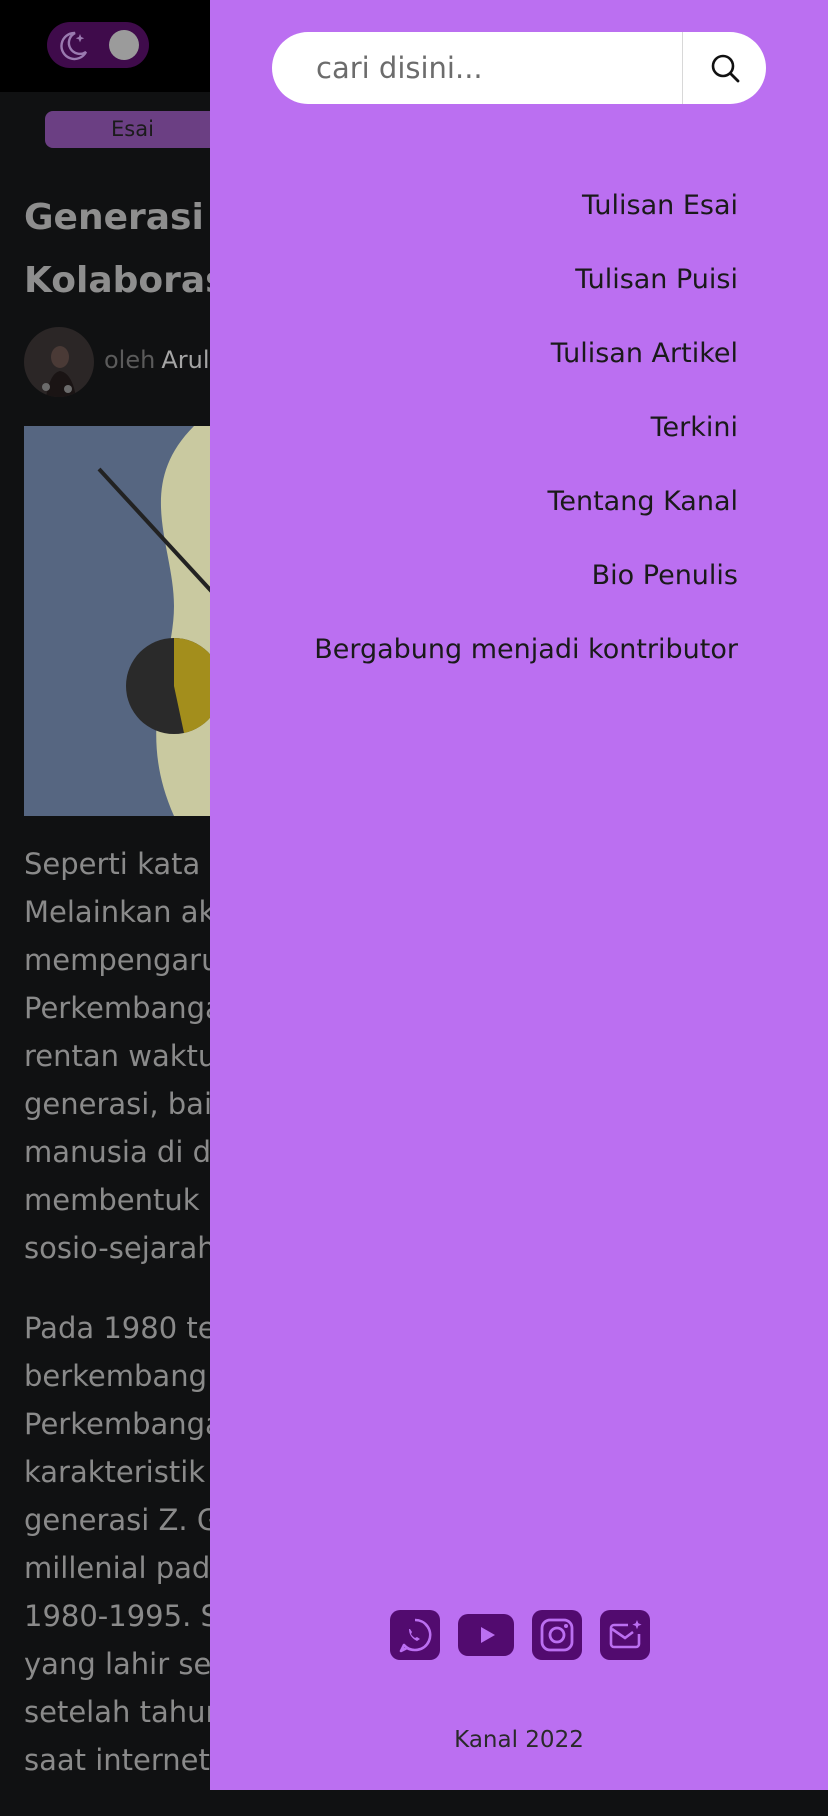  I want to click on mail-icon, so click(625, 1634).